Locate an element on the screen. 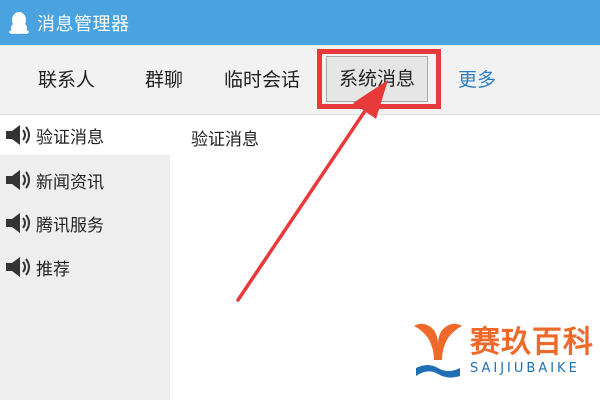 Image resolution: width=600 pixels, height=400 pixels. watermark-name-cn: 赛玖百科 is located at coordinates (532, 342).